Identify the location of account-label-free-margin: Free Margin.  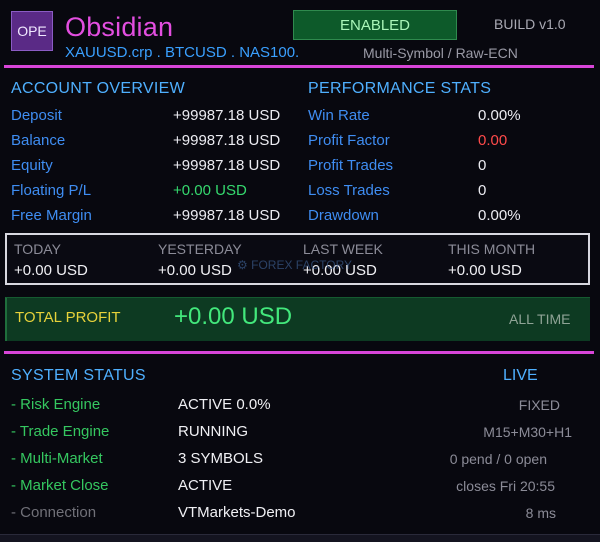
(51, 215).